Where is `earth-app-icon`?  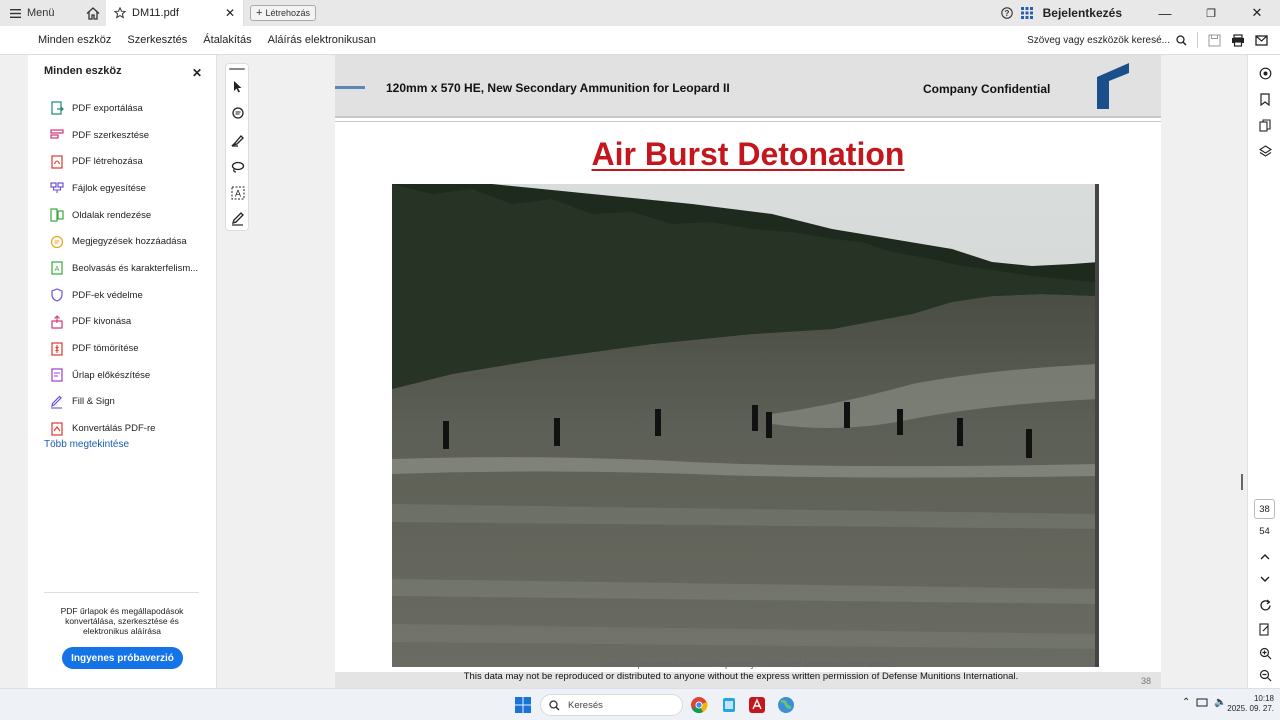 earth-app-icon is located at coordinates (786, 705).